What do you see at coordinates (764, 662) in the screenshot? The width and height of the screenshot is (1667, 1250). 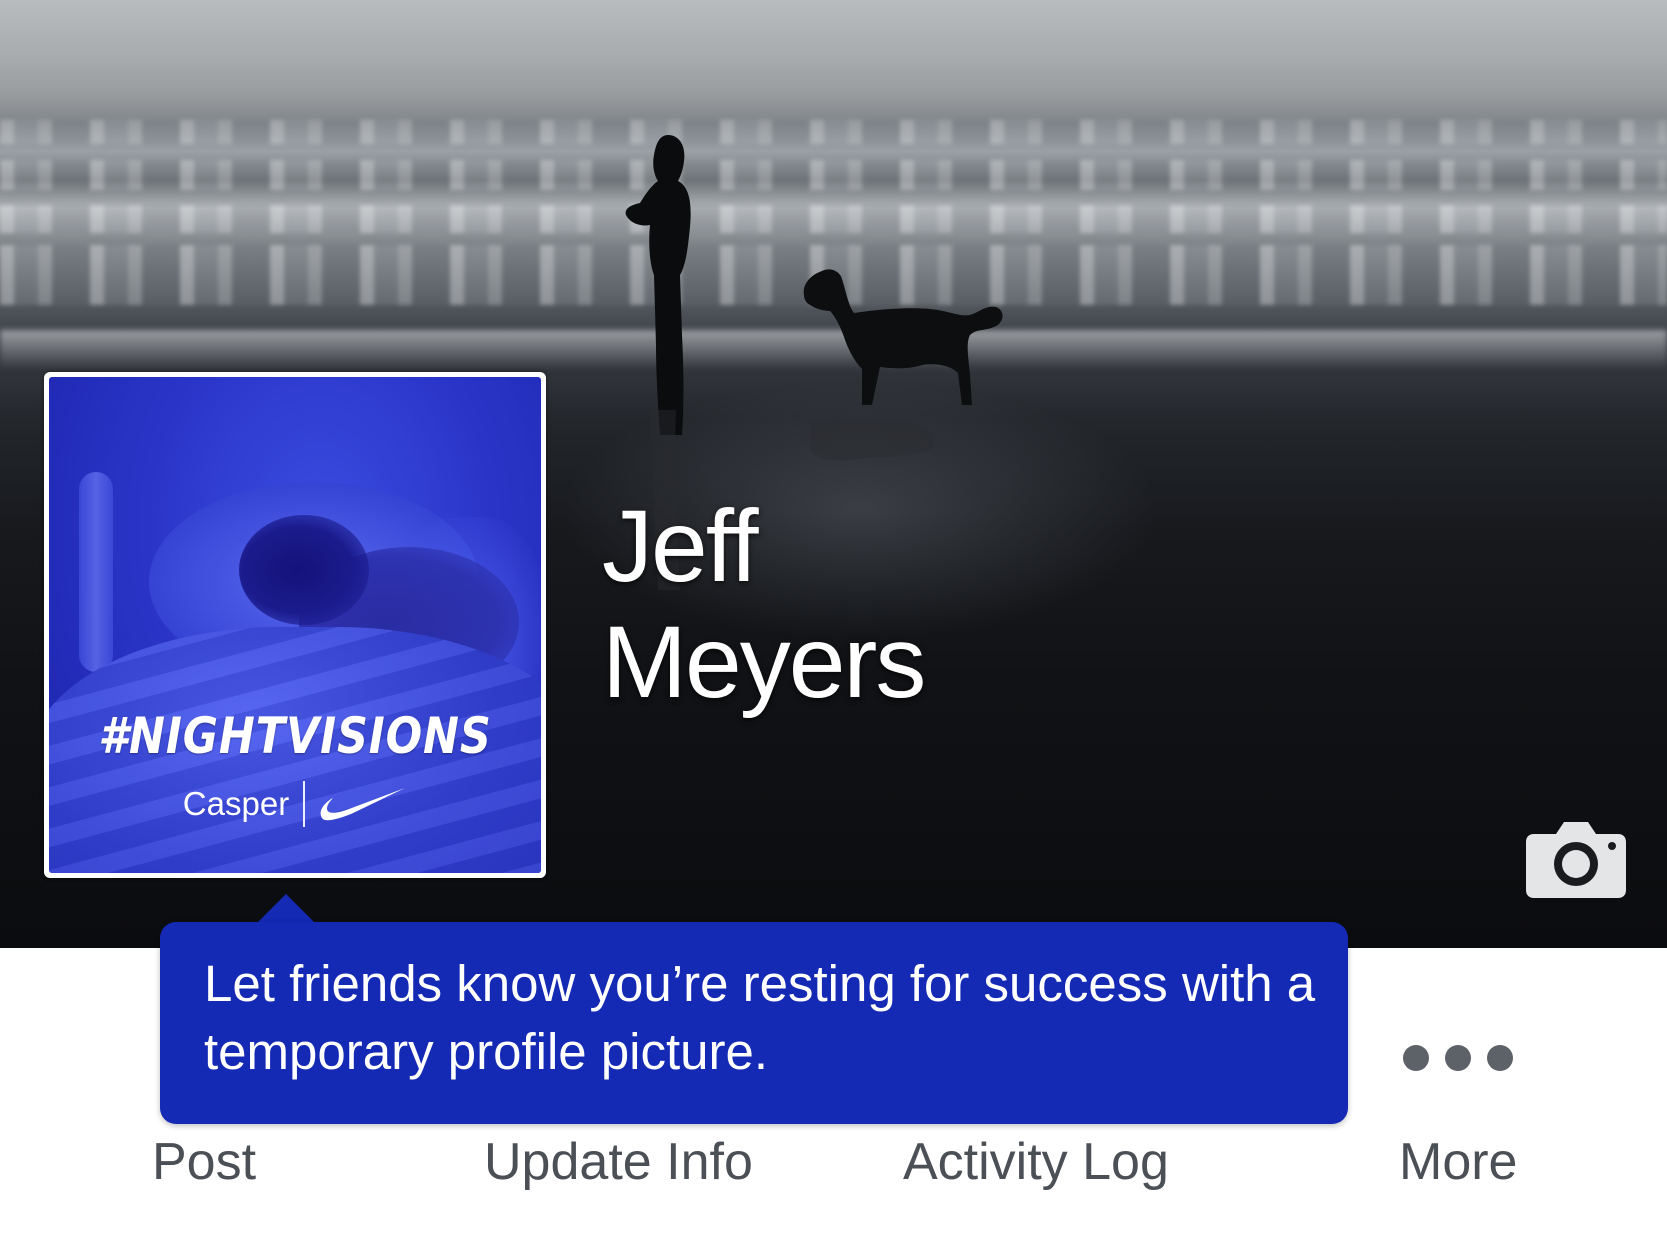 I see `profile-last-name: Meyers` at bounding box center [764, 662].